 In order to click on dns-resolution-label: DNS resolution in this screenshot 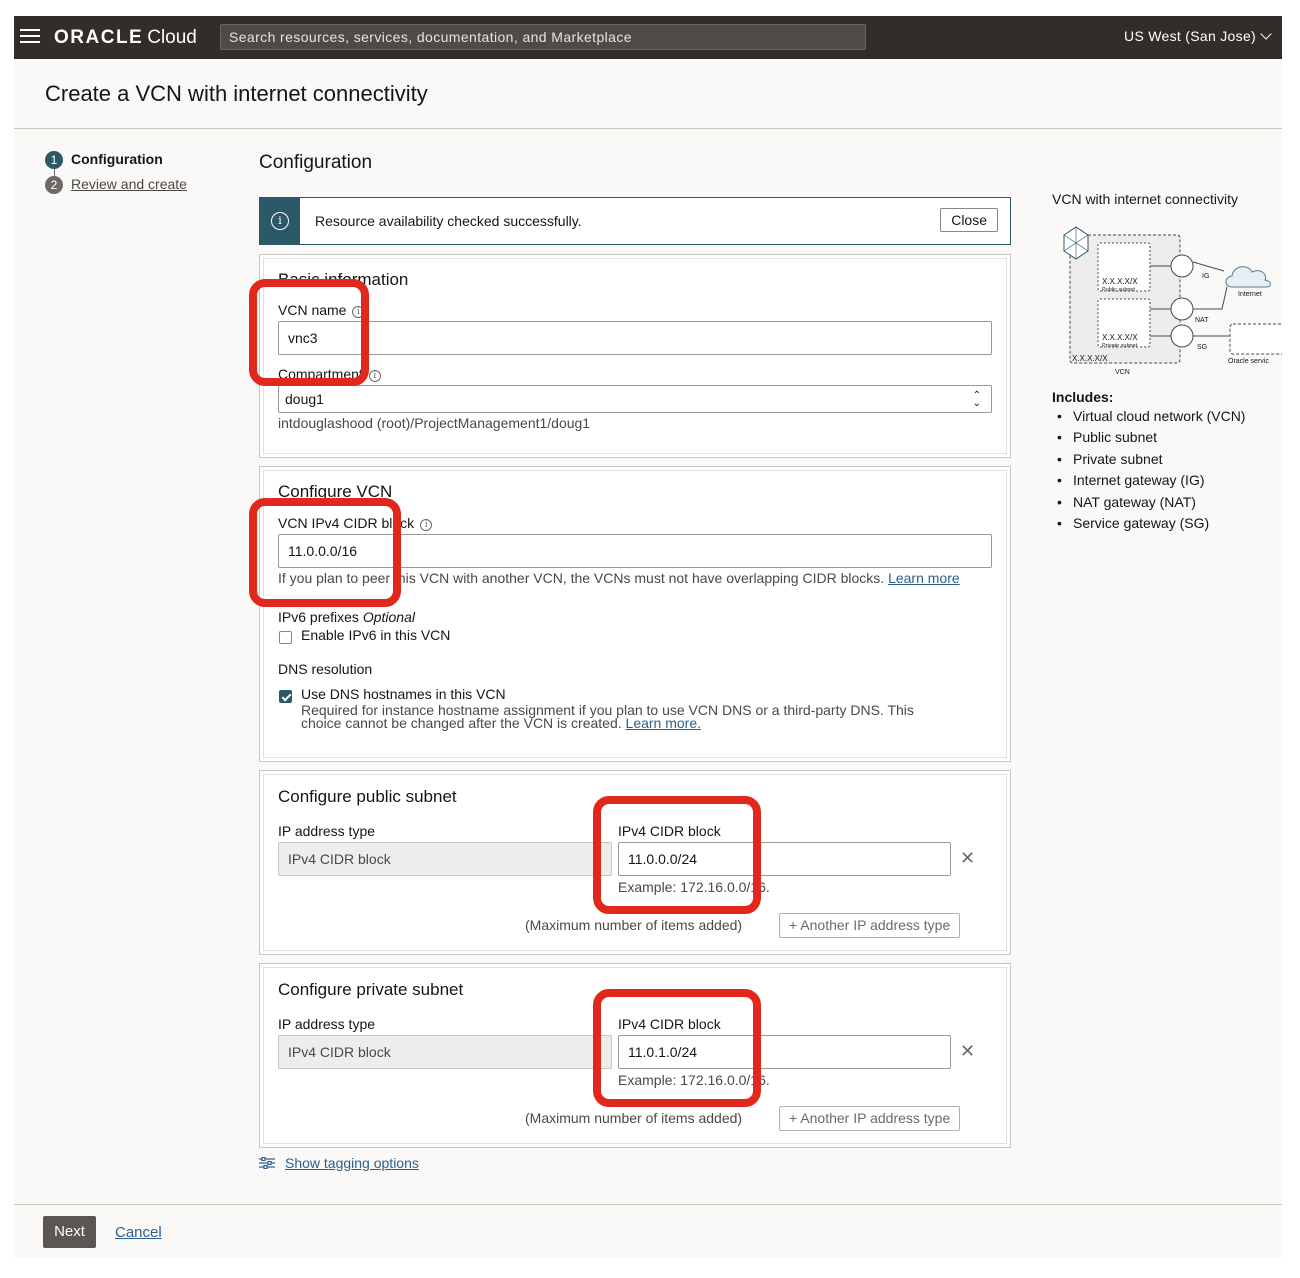, I will do `click(325, 669)`.